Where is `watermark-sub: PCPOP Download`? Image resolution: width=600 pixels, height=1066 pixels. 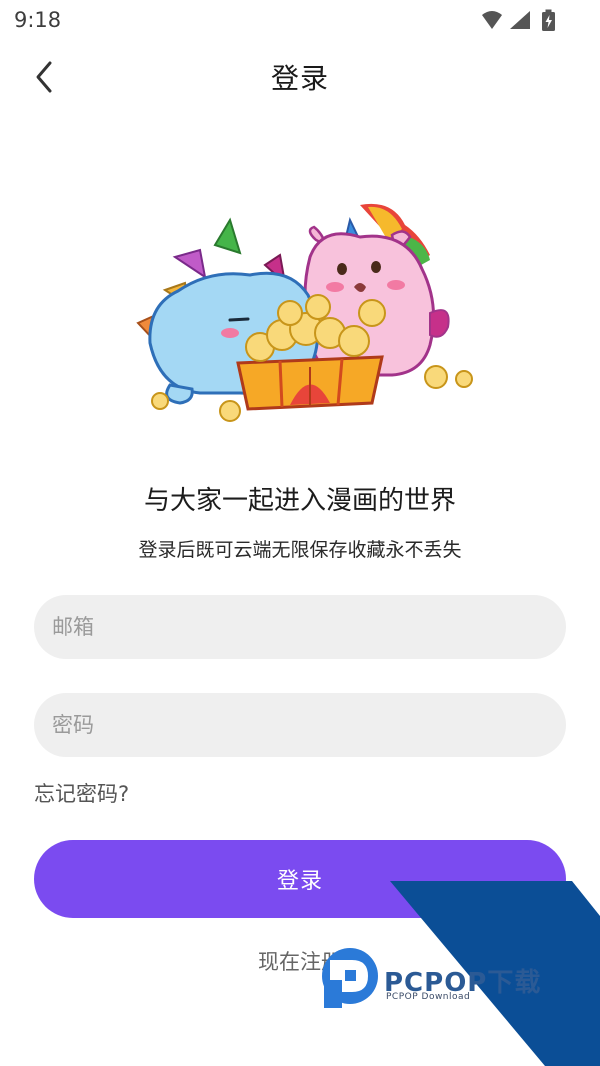 watermark-sub: PCPOP Download is located at coordinates (428, 997).